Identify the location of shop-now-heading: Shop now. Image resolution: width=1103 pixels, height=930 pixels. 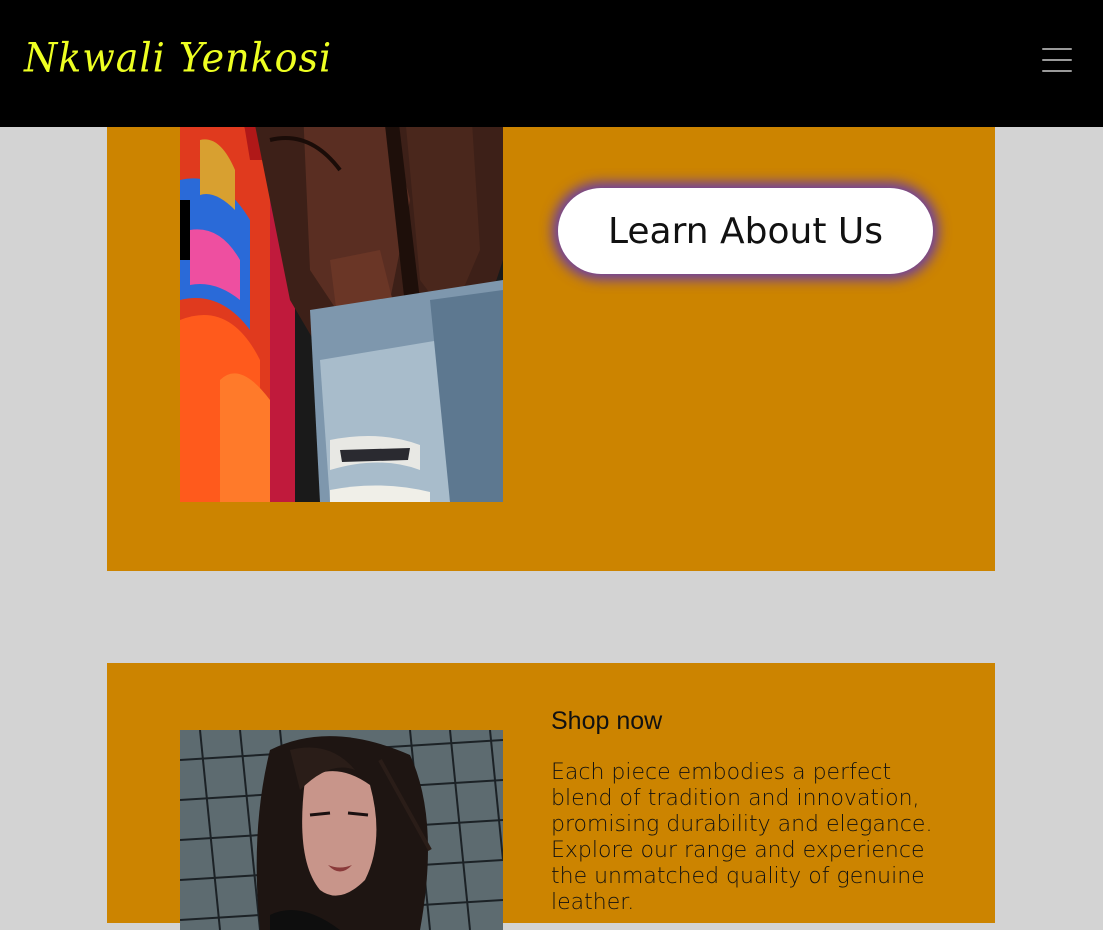
(607, 721).